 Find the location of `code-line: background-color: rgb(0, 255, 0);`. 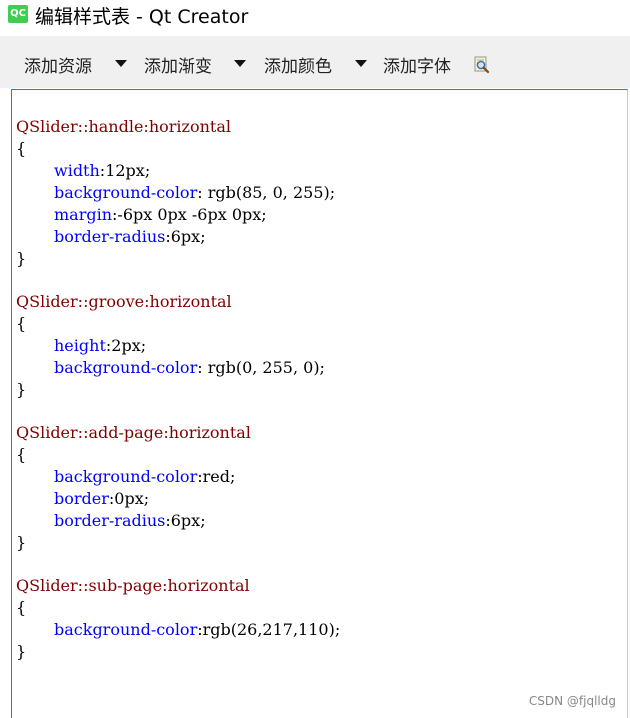

code-line: background-color: rgb(0, 255, 0); is located at coordinates (170, 368).